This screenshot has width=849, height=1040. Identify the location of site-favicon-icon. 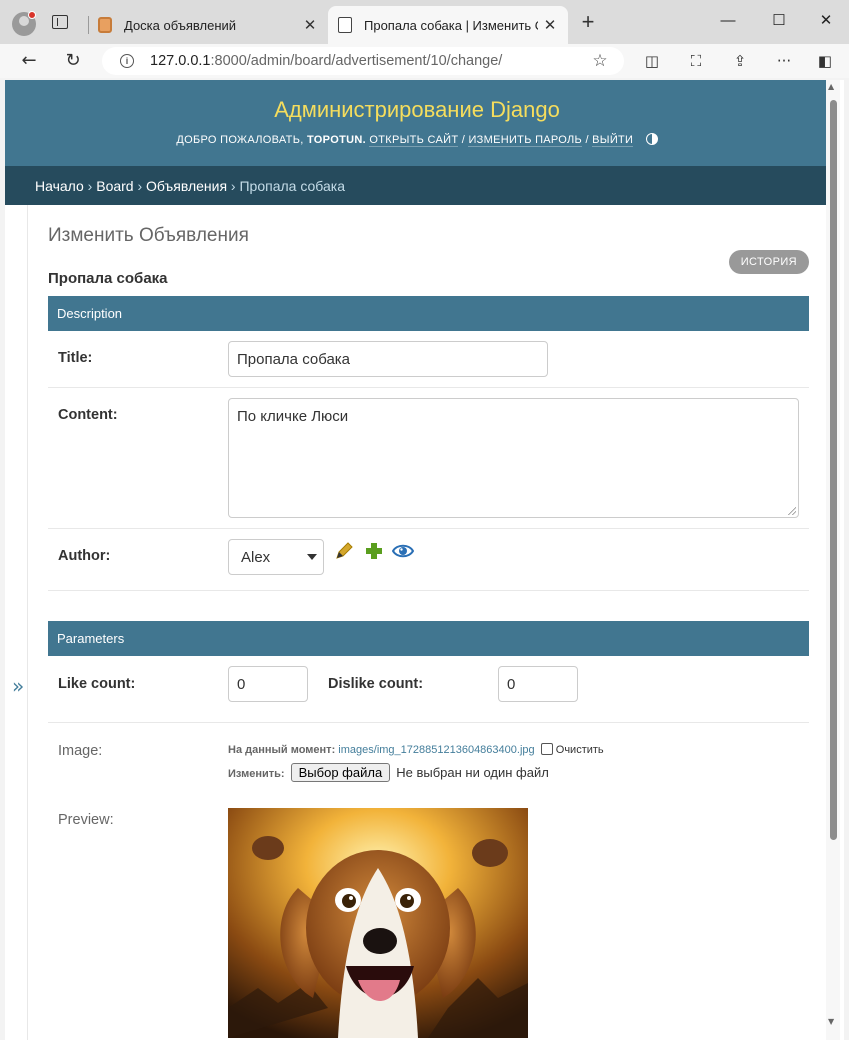
(105, 25).